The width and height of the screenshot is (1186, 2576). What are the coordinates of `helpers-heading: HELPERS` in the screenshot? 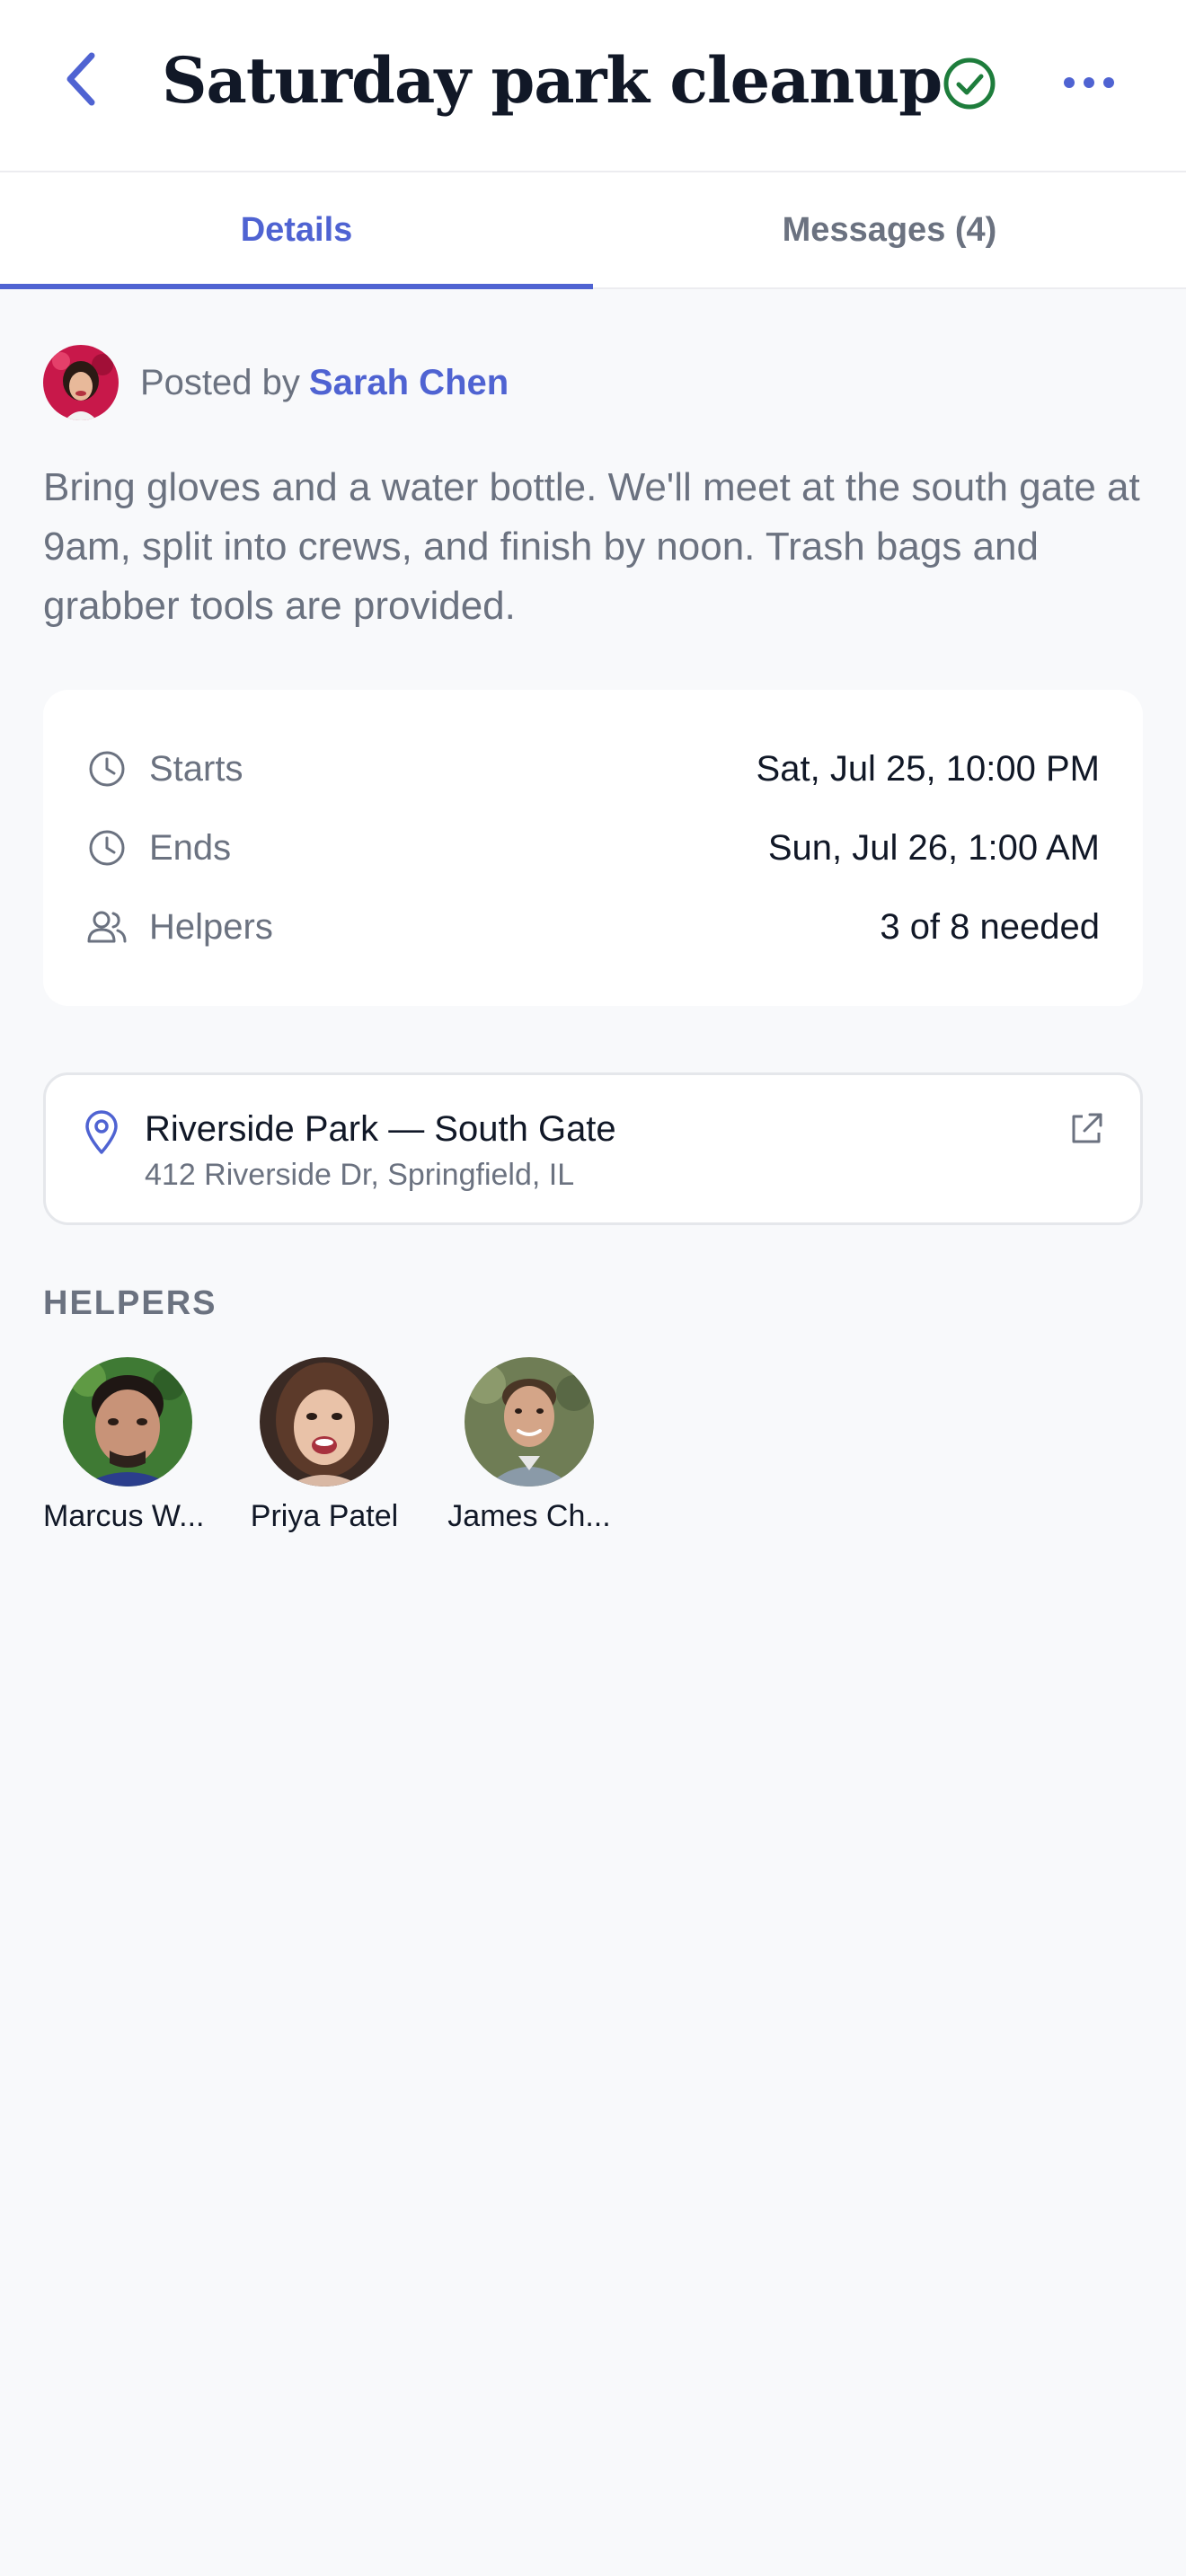 It's located at (130, 1303).